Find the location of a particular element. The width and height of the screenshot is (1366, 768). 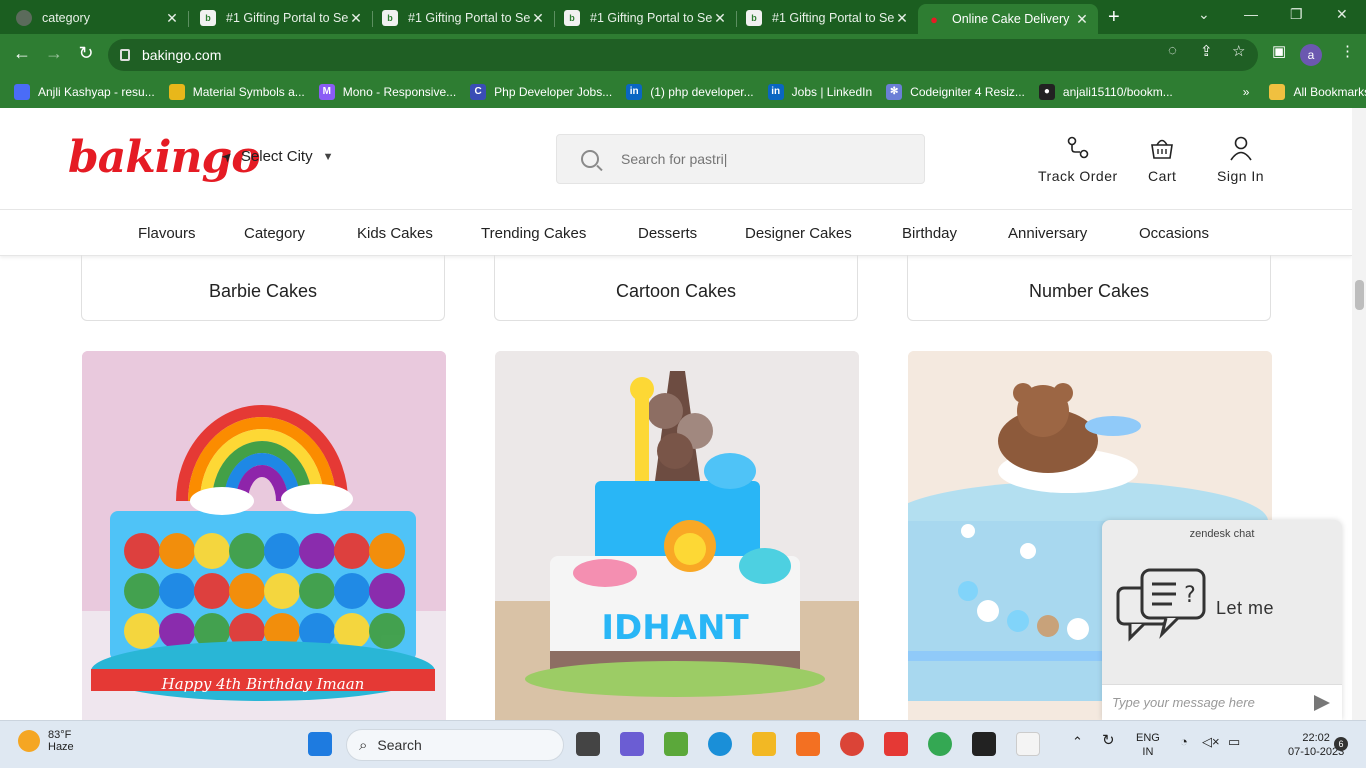

snipping-tool-icon is located at coordinates (1028, 744).